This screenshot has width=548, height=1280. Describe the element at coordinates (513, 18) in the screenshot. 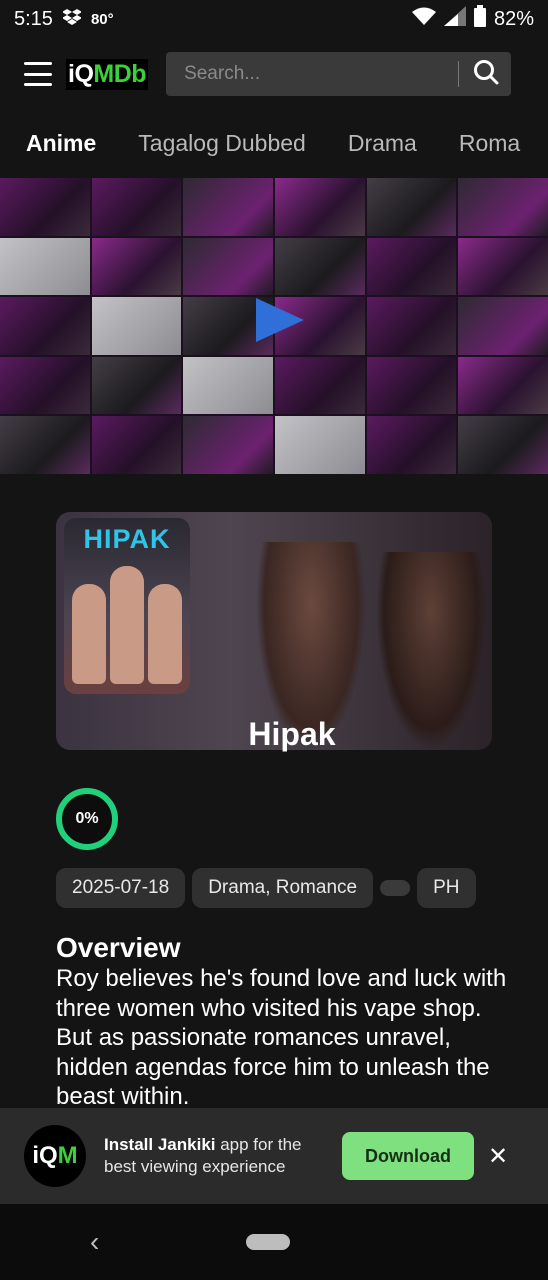

I see `status-battery: 82%` at that location.